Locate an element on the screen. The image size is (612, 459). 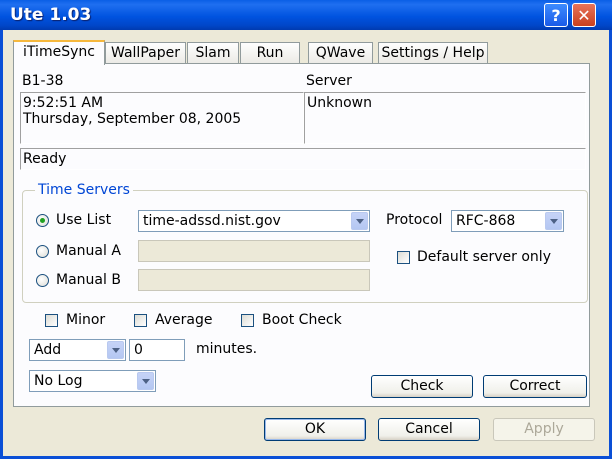
title-bar is located at coordinates (306, 15).